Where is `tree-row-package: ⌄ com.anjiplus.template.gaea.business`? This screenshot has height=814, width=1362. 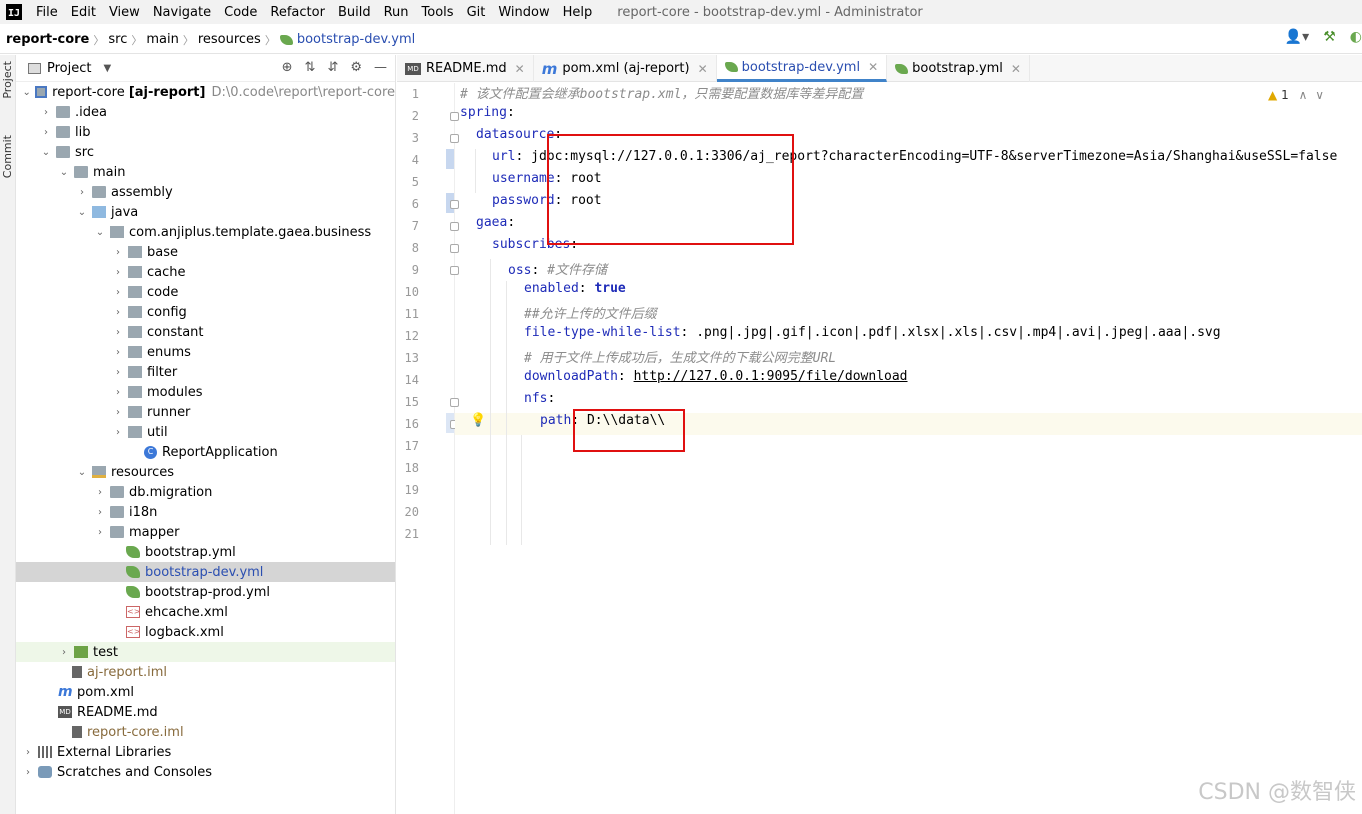
tree-row-package: ⌄ com.anjiplus.template.gaea.business is located at coordinates (205, 232).